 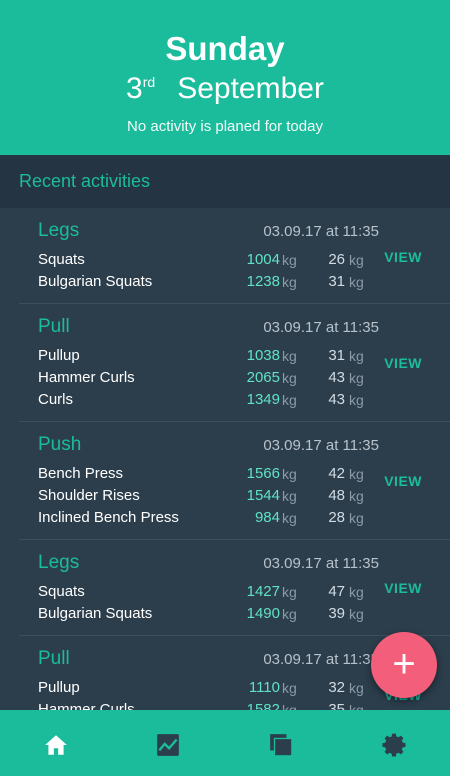 I want to click on exercise-row: Curls 1349 kg 43 kg, so click(x=234, y=402).